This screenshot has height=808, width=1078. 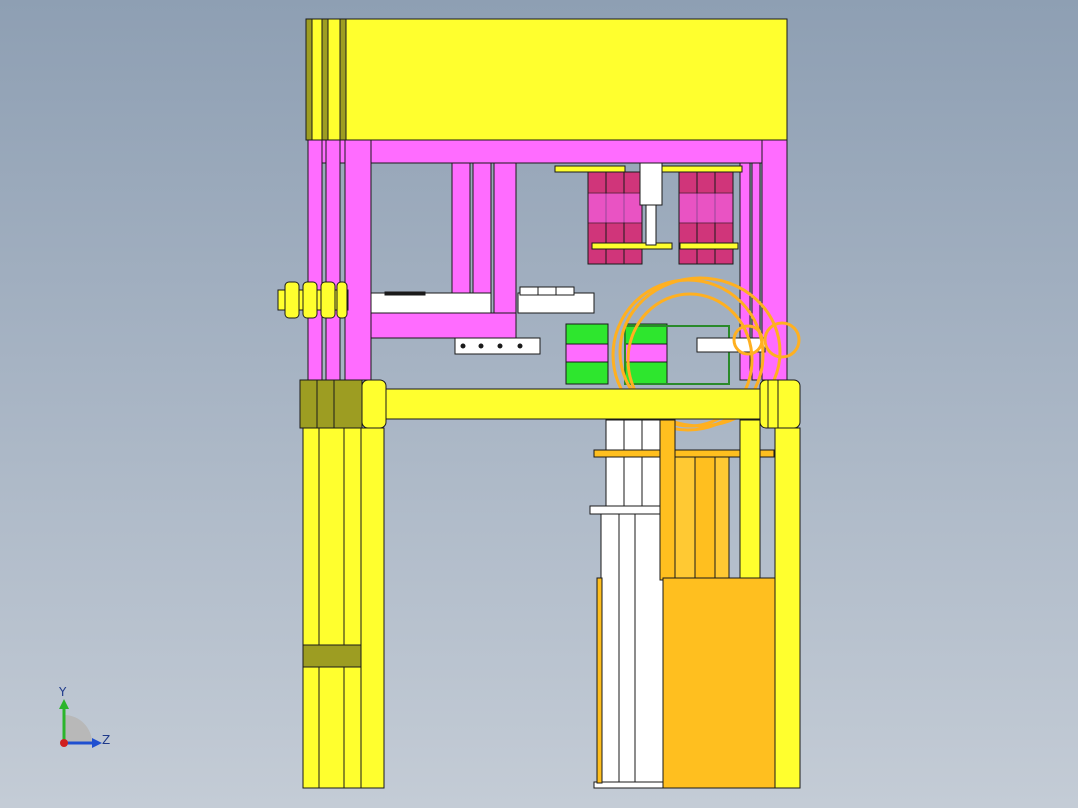 What do you see at coordinates (646, 353) in the screenshot?
I see `green-block-2-band` at bounding box center [646, 353].